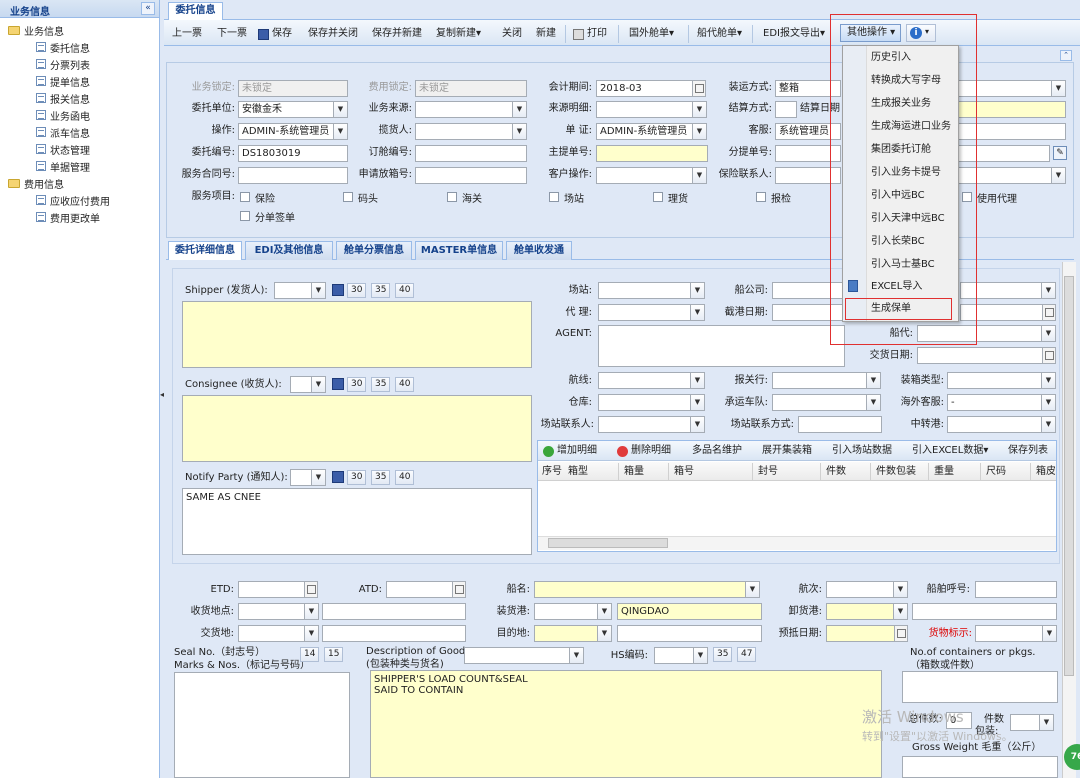 Image resolution: width=1080 pixels, height=778 pixels. I want to click on destination-select, so click(566, 633).